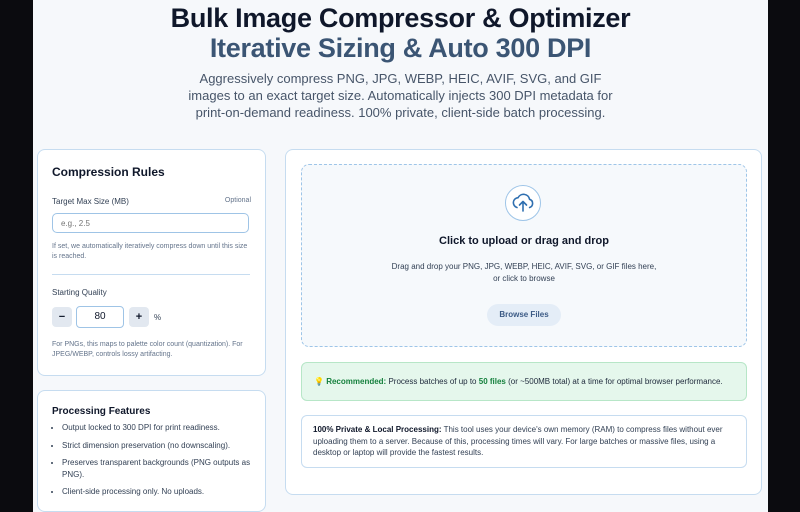 The height and width of the screenshot is (512, 800). What do you see at coordinates (150, 223) in the screenshot?
I see `target-size-input` at bounding box center [150, 223].